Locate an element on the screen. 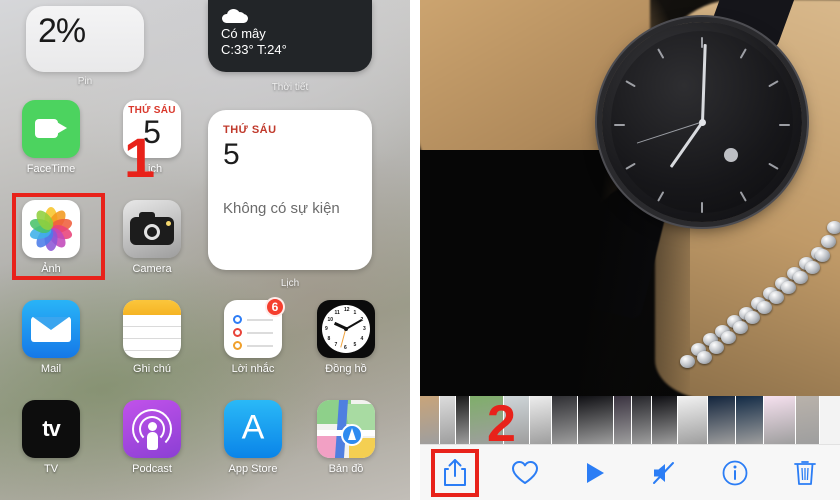  camera-icon is located at coordinates (152, 229).